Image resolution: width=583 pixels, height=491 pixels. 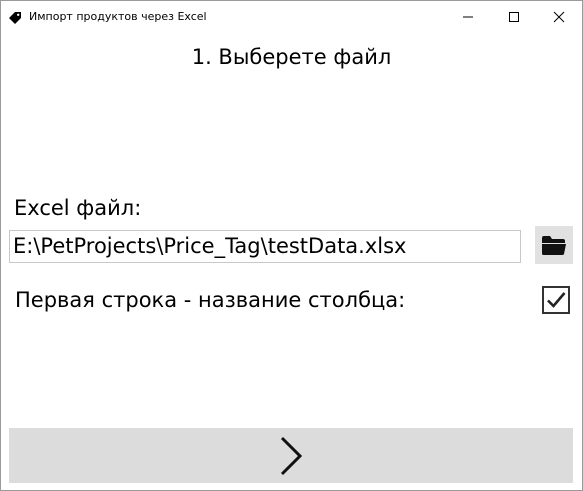 I want to click on chevron-right-icon, so click(x=291, y=455).